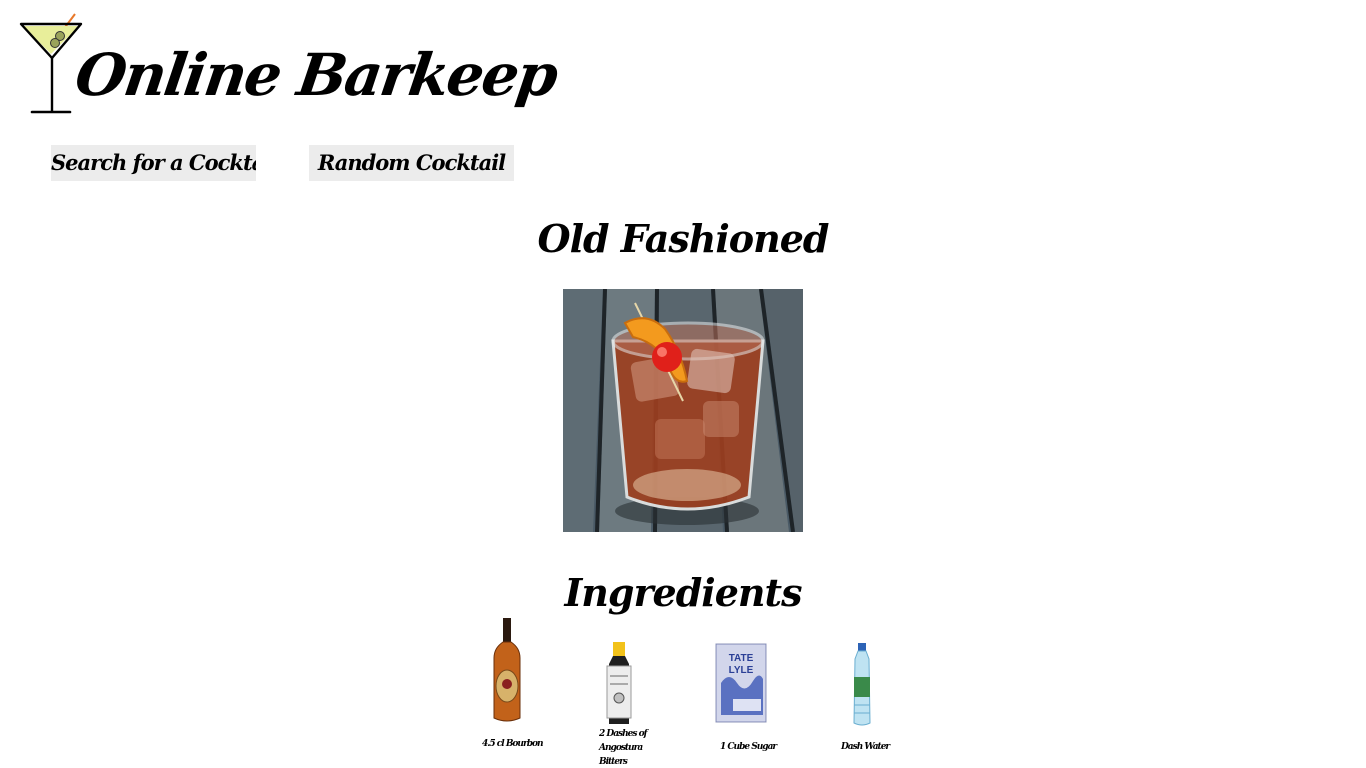  What do you see at coordinates (411, 163) in the screenshot?
I see `random-cocktail-button: Random Cocktail` at bounding box center [411, 163].